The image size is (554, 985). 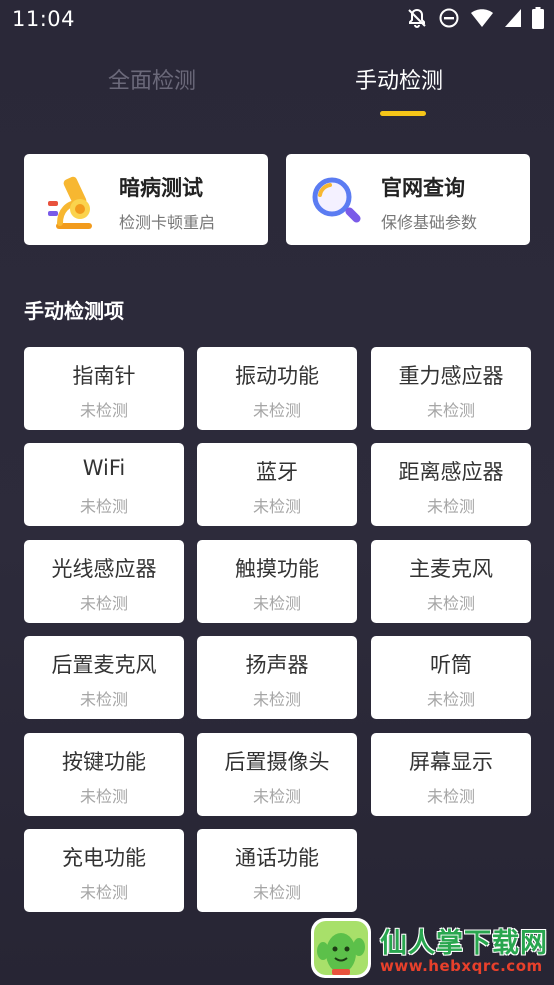 I want to click on test-item-proximity-sensor: 距离感应器 未检测, so click(x=451, y=484).